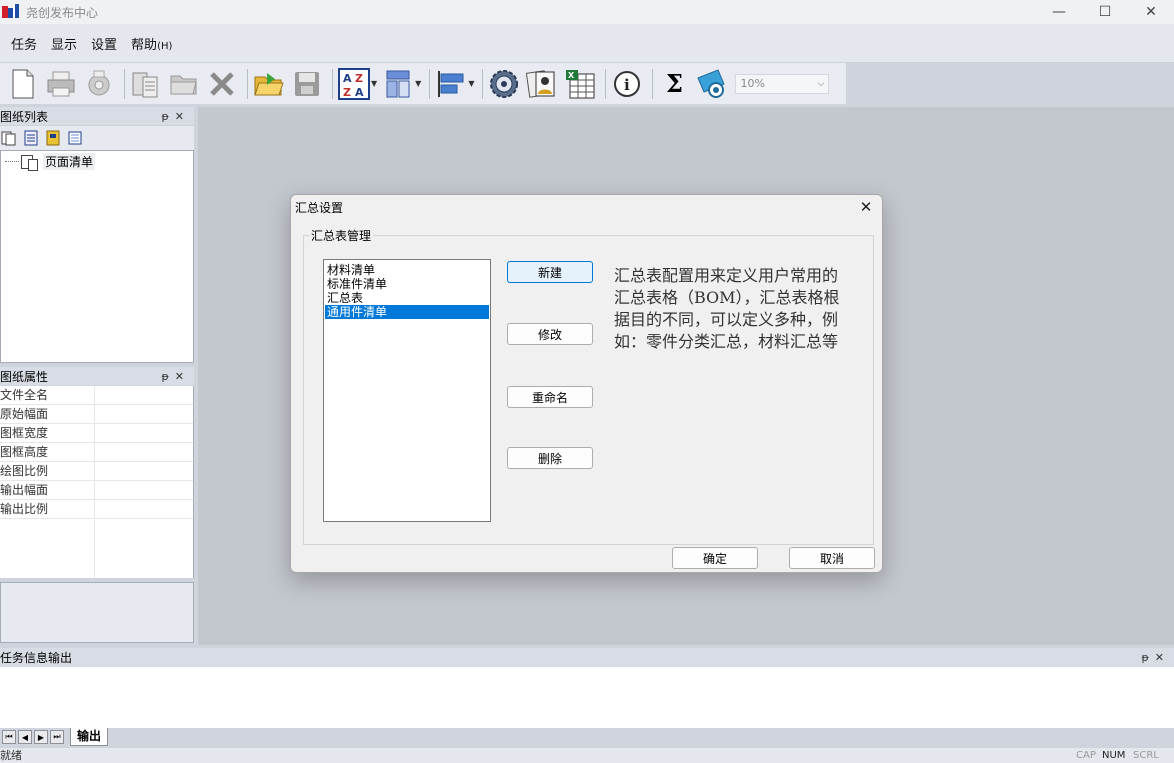  What do you see at coordinates (550, 397) in the screenshot?
I see `rename-button: 重命名` at bounding box center [550, 397].